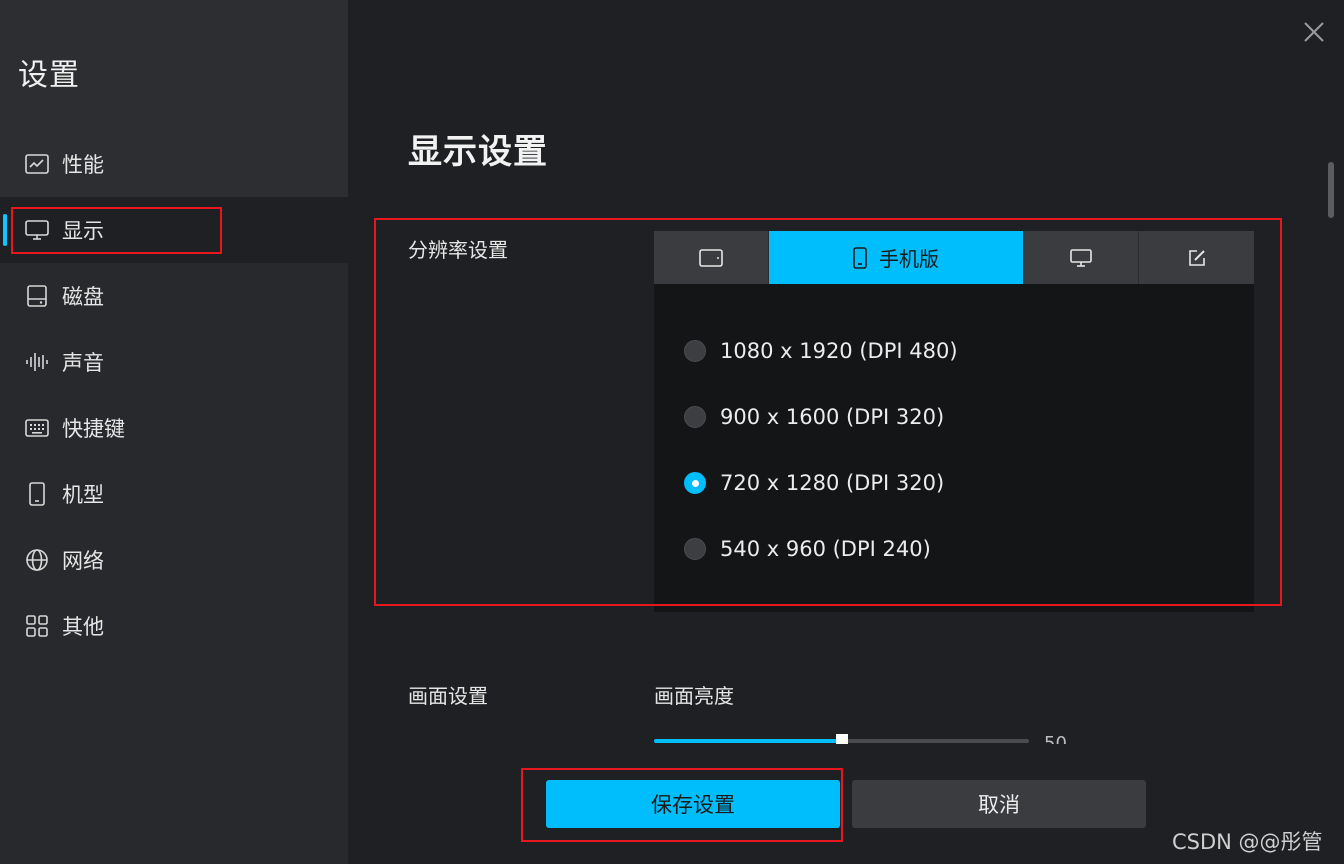  I want to click on tab-tablet, so click(711, 257).